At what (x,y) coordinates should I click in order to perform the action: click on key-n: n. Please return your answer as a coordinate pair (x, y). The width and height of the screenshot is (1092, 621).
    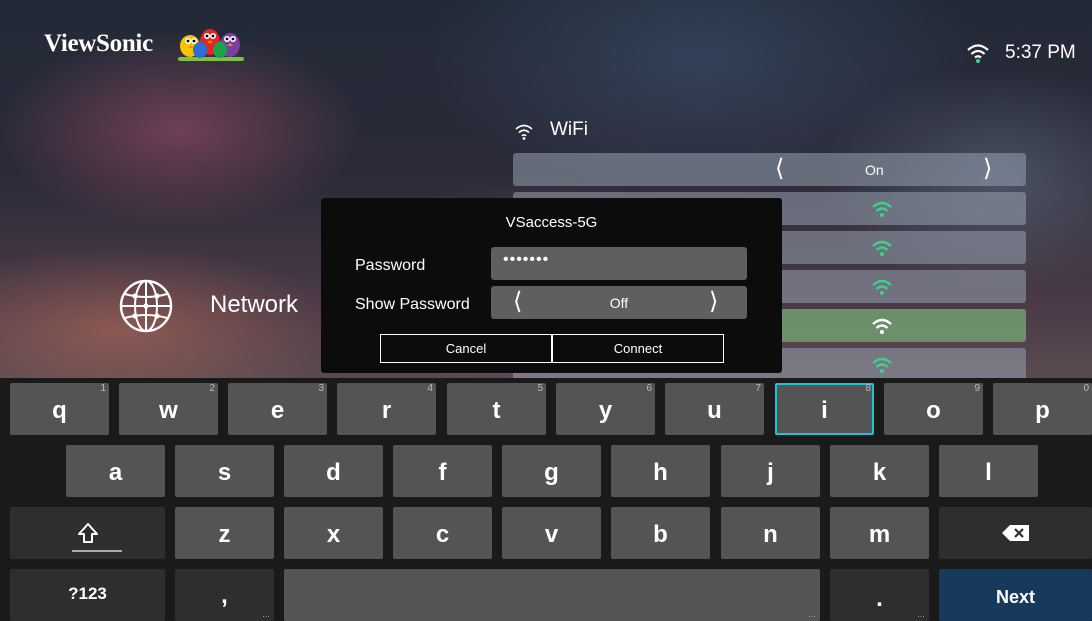
    Looking at the image, I should click on (770, 533).